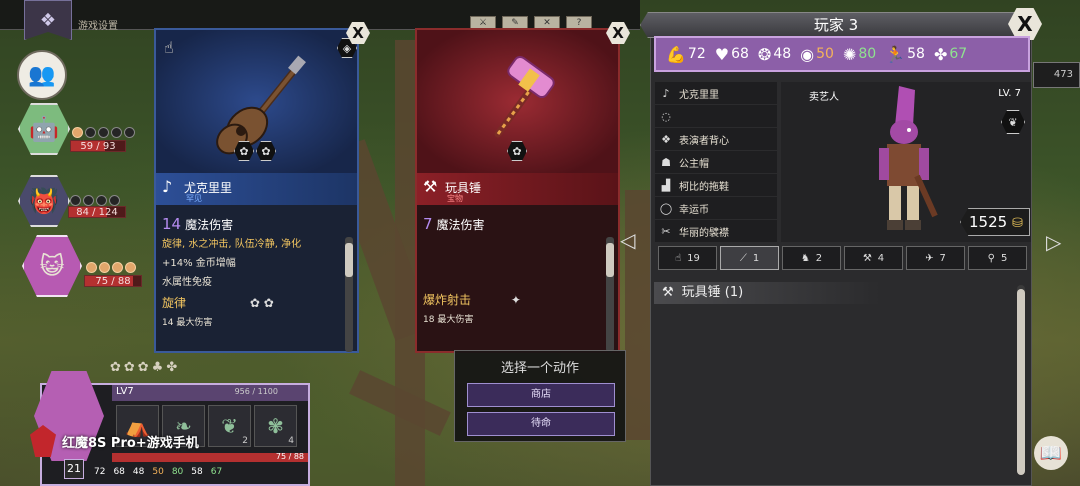 The image size is (1080, 486). What do you see at coordinates (704, 141) in the screenshot?
I see `gear-label: 表演者背心` at bounding box center [704, 141].